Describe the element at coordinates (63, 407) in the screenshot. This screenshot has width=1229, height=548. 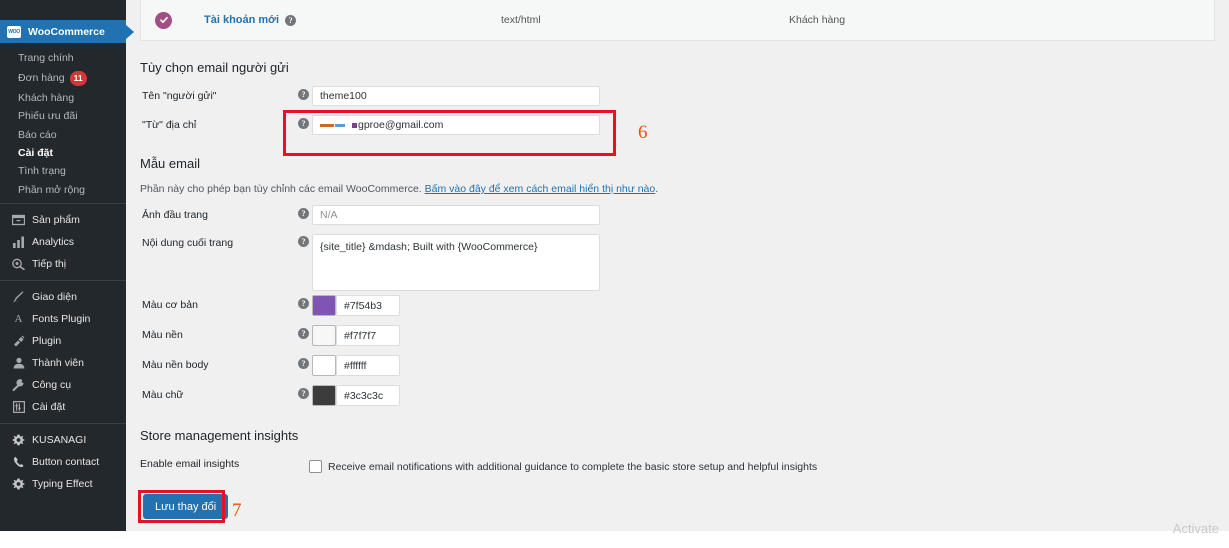
I see `sidebar-item-cai-dat-wp: Cài đặt` at that location.